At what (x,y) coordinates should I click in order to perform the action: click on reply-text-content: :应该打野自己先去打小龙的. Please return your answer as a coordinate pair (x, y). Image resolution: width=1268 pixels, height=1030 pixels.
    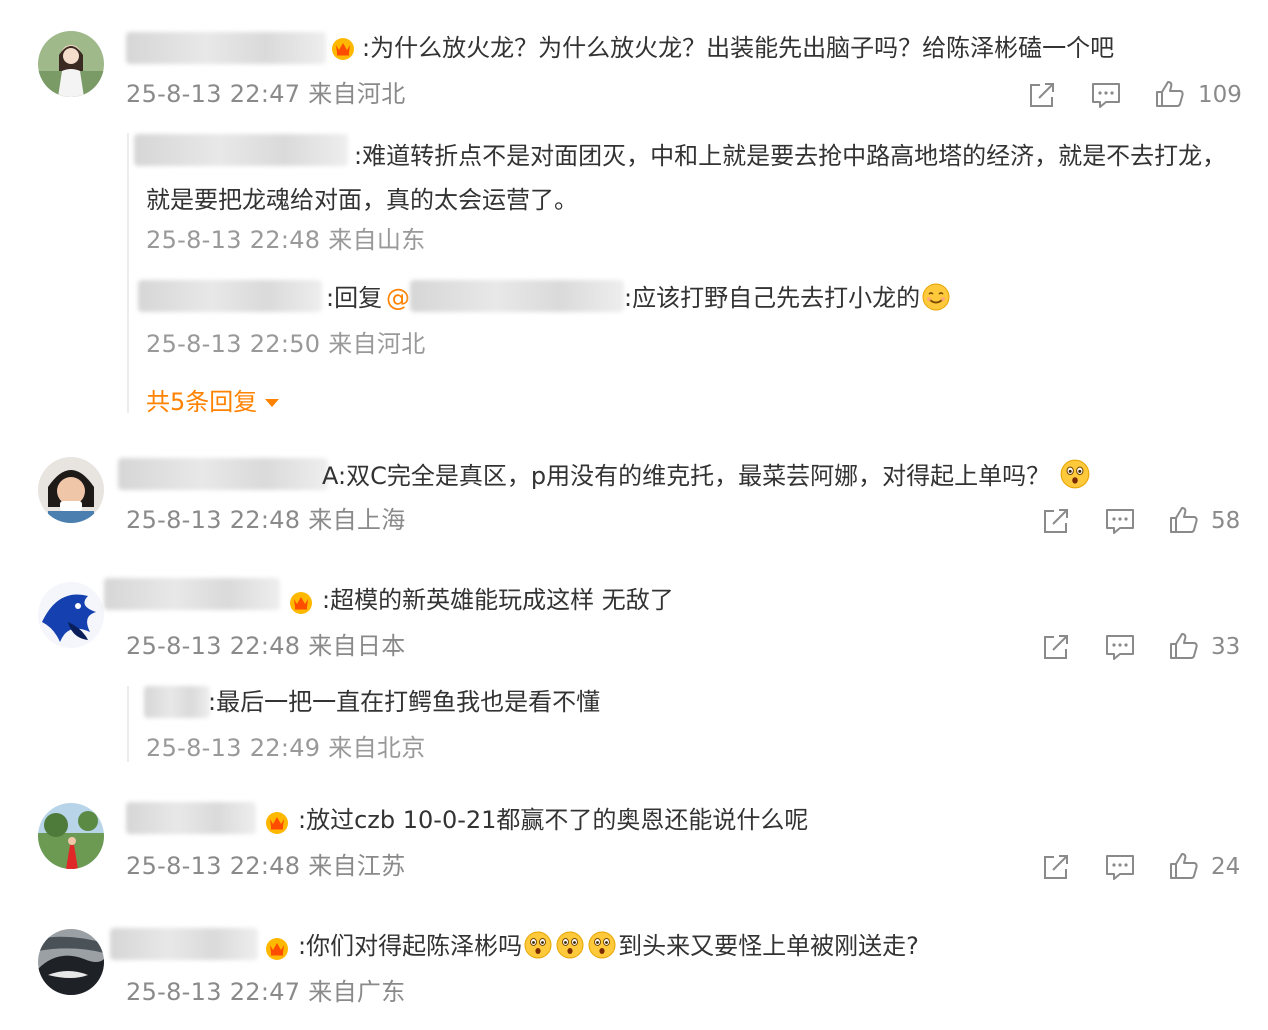
    Looking at the image, I should click on (772, 298).